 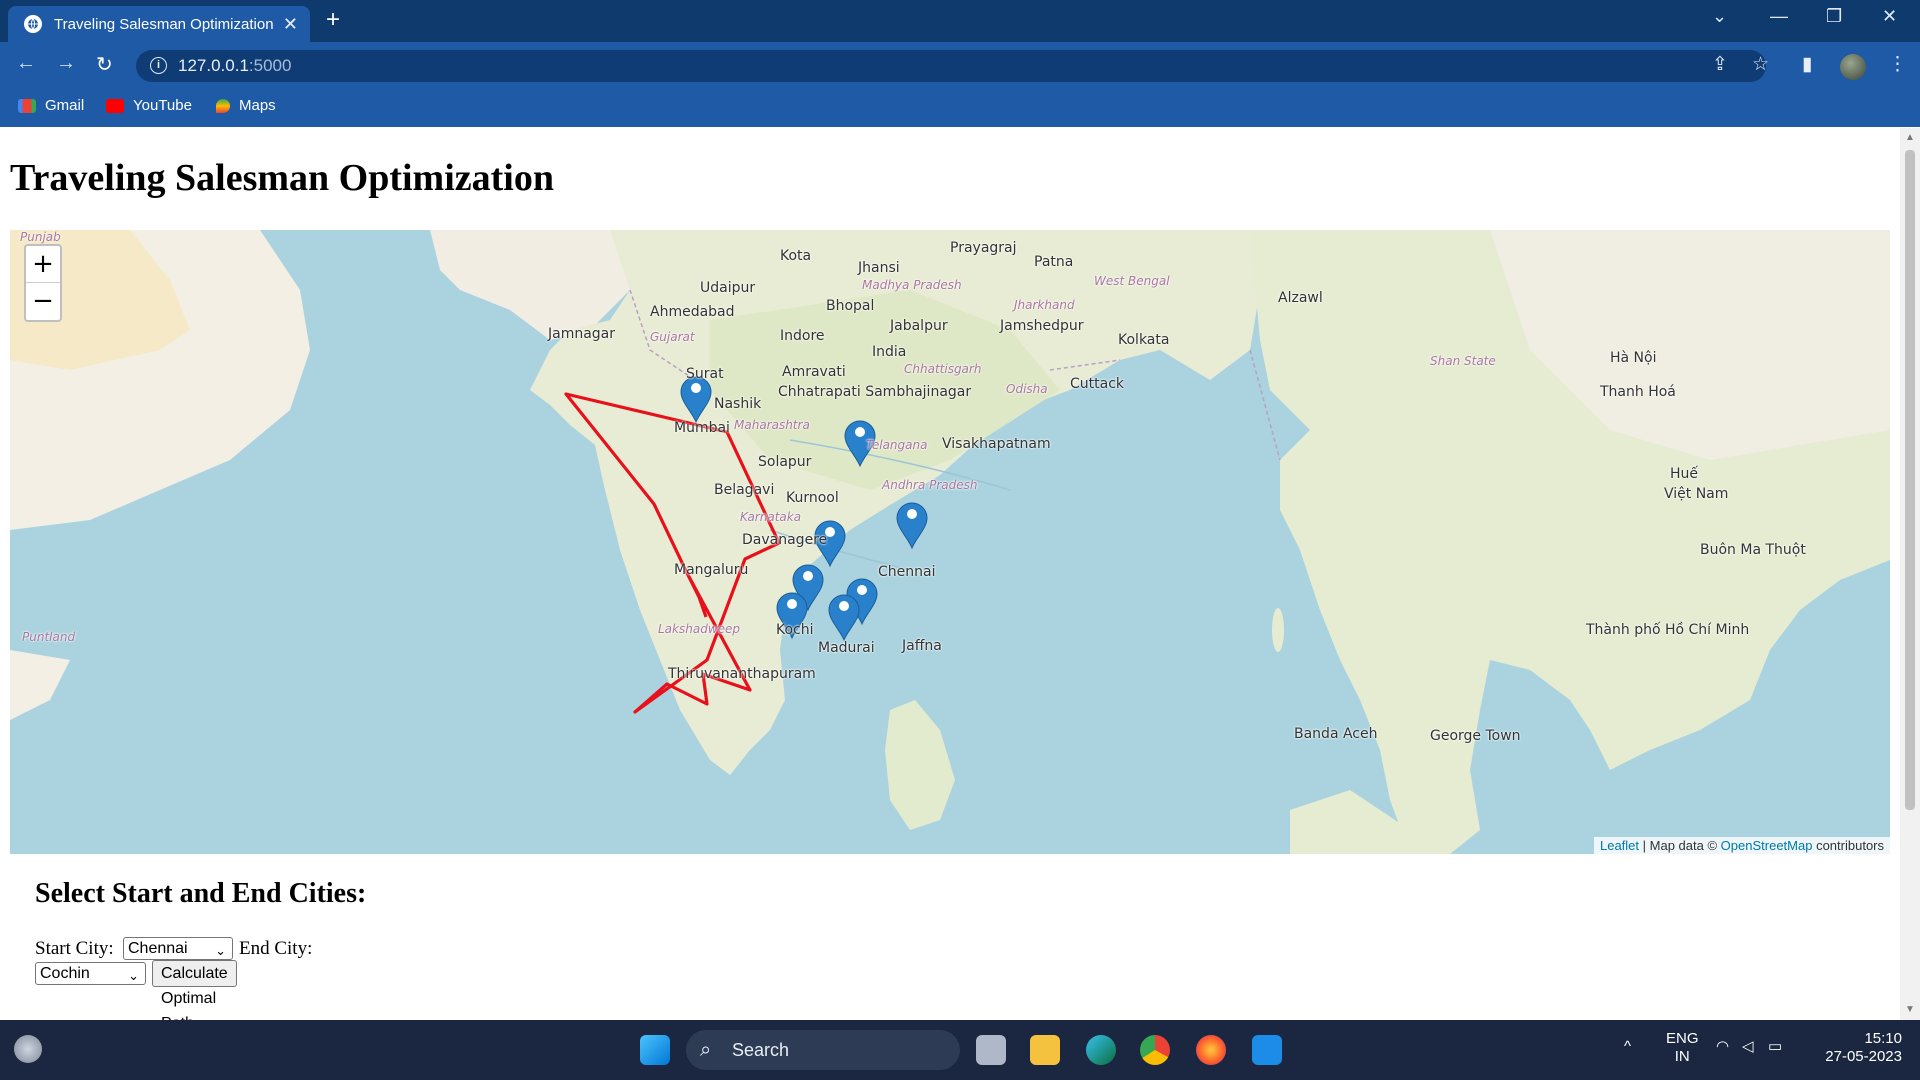 I want to click on map-place-label: Lakshadweep, so click(x=699, y=629).